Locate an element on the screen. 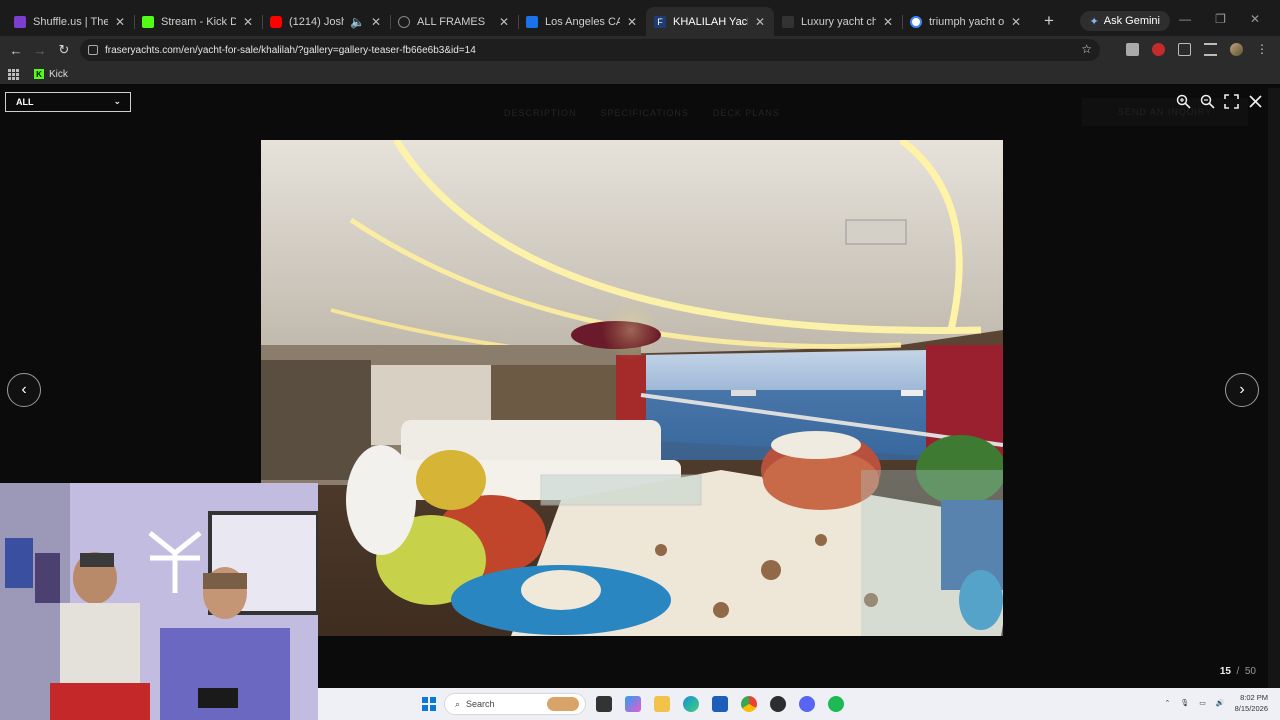 This screenshot has width=1280, height=720. tab-los-angeles-real-estate: Los Angeles CA Real Est ✕ is located at coordinates (582, 22).